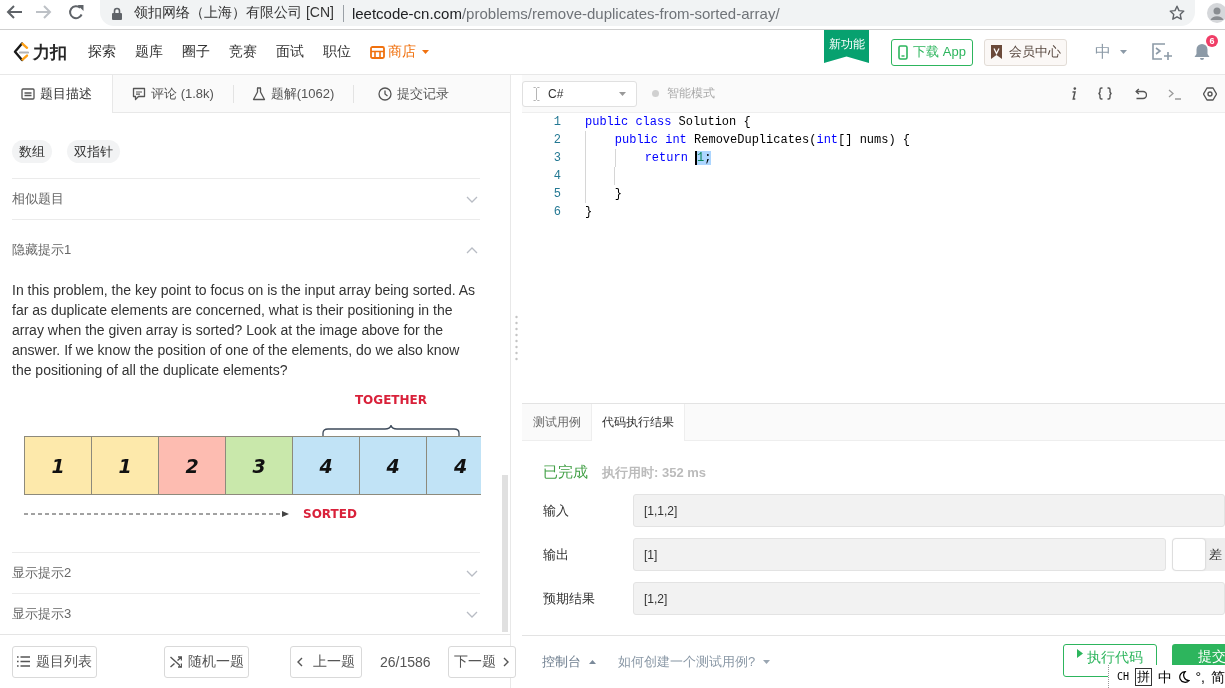 This screenshot has width=1225, height=688. What do you see at coordinates (929, 510) in the screenshot?
I see `output-field: [1,1,2]` at bounding box center [929, 510].